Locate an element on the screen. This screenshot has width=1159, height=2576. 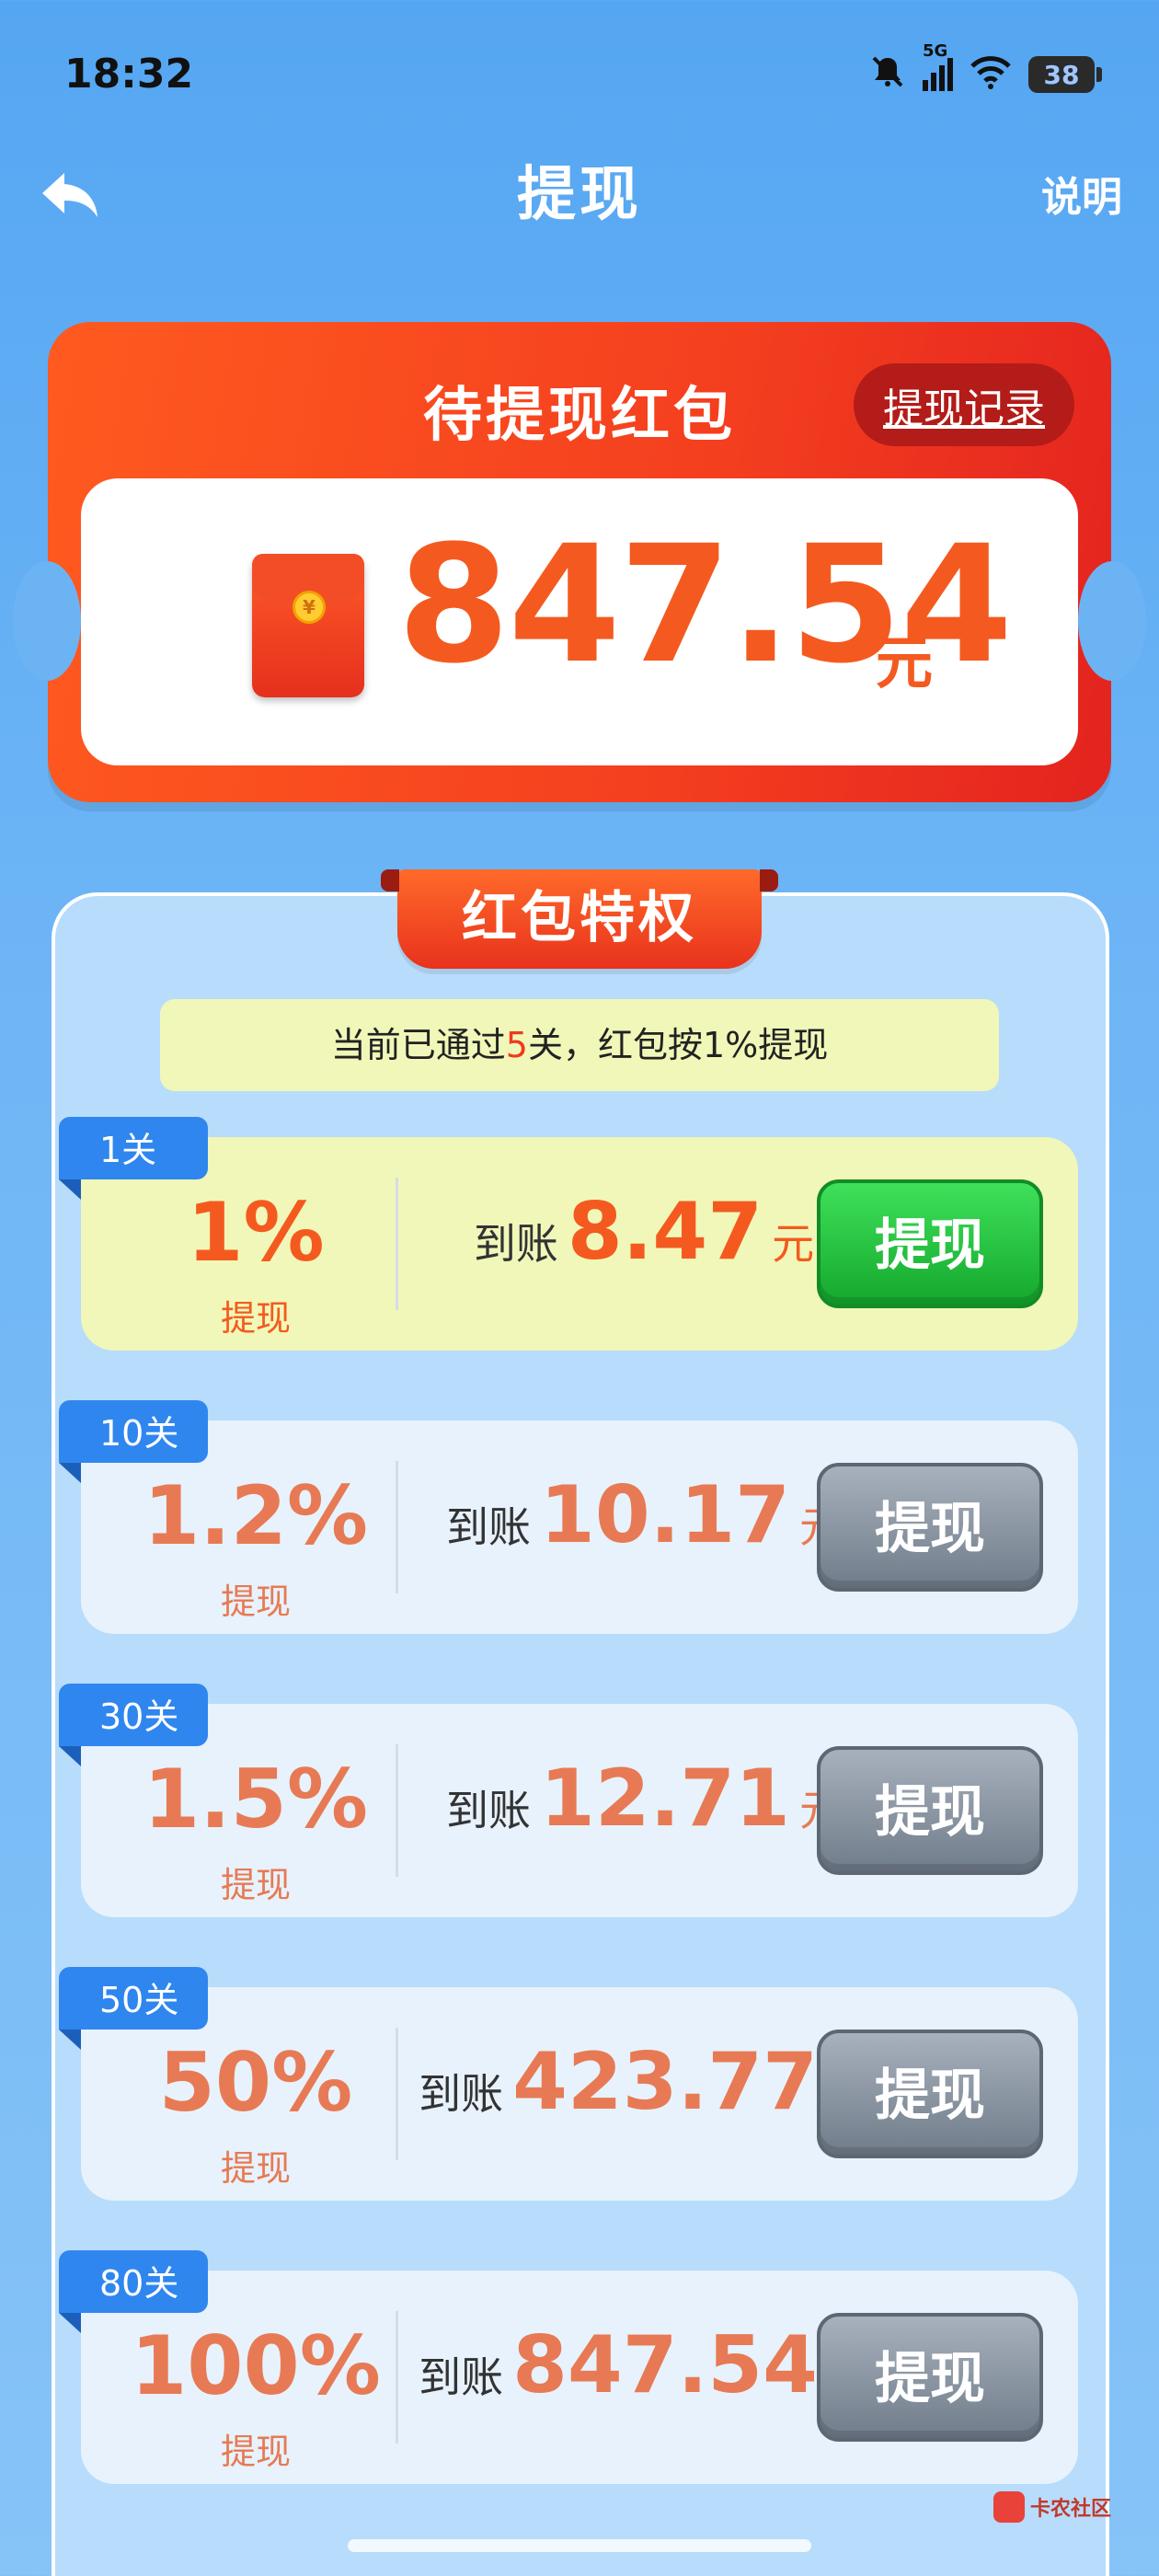
tier-amount: 到账 12.71 元 is located at coordinates (643, 1799).